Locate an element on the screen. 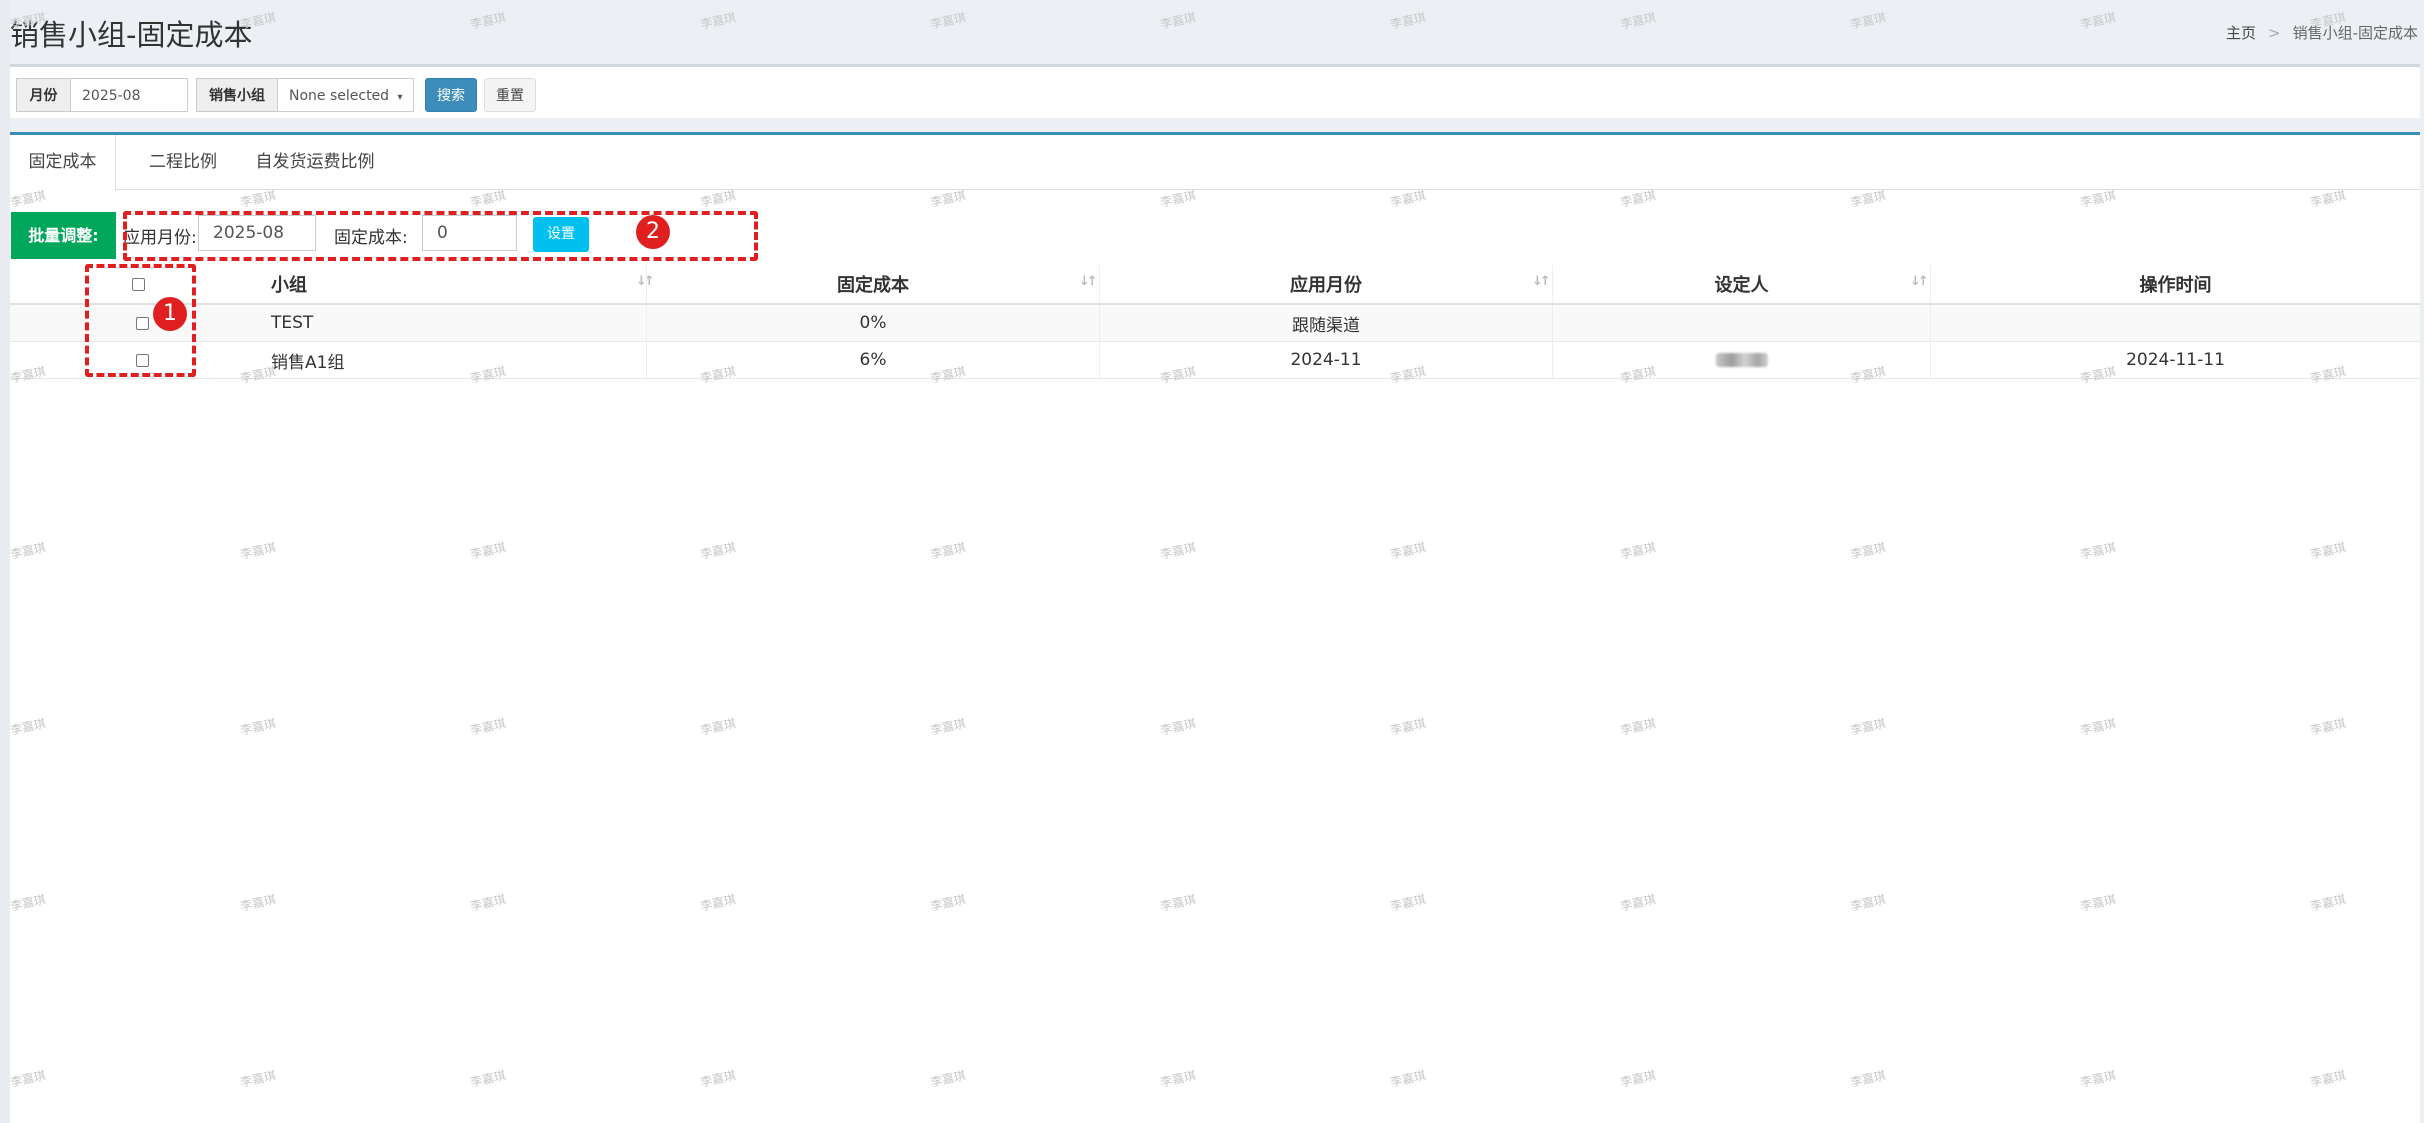 This screenshot has height=1123, width=2424. table-row: TEST 0% 跟随渠道 is located at coordinates (1215, 323).